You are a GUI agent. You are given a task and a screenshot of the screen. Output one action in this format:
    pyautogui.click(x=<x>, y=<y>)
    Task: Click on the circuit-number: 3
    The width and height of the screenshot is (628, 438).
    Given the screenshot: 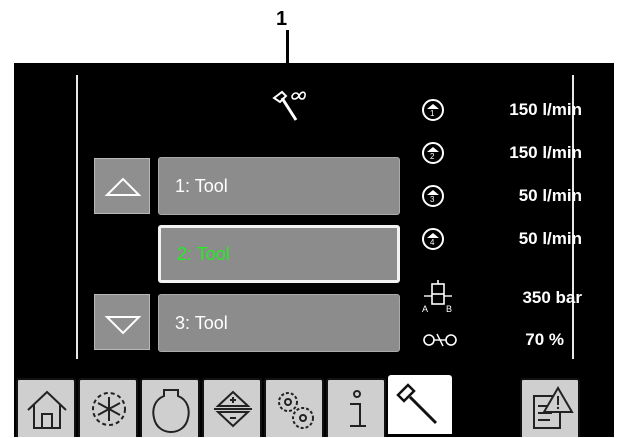 What is the action you would take?
    pyautogui.click(x=432, y=199)
    